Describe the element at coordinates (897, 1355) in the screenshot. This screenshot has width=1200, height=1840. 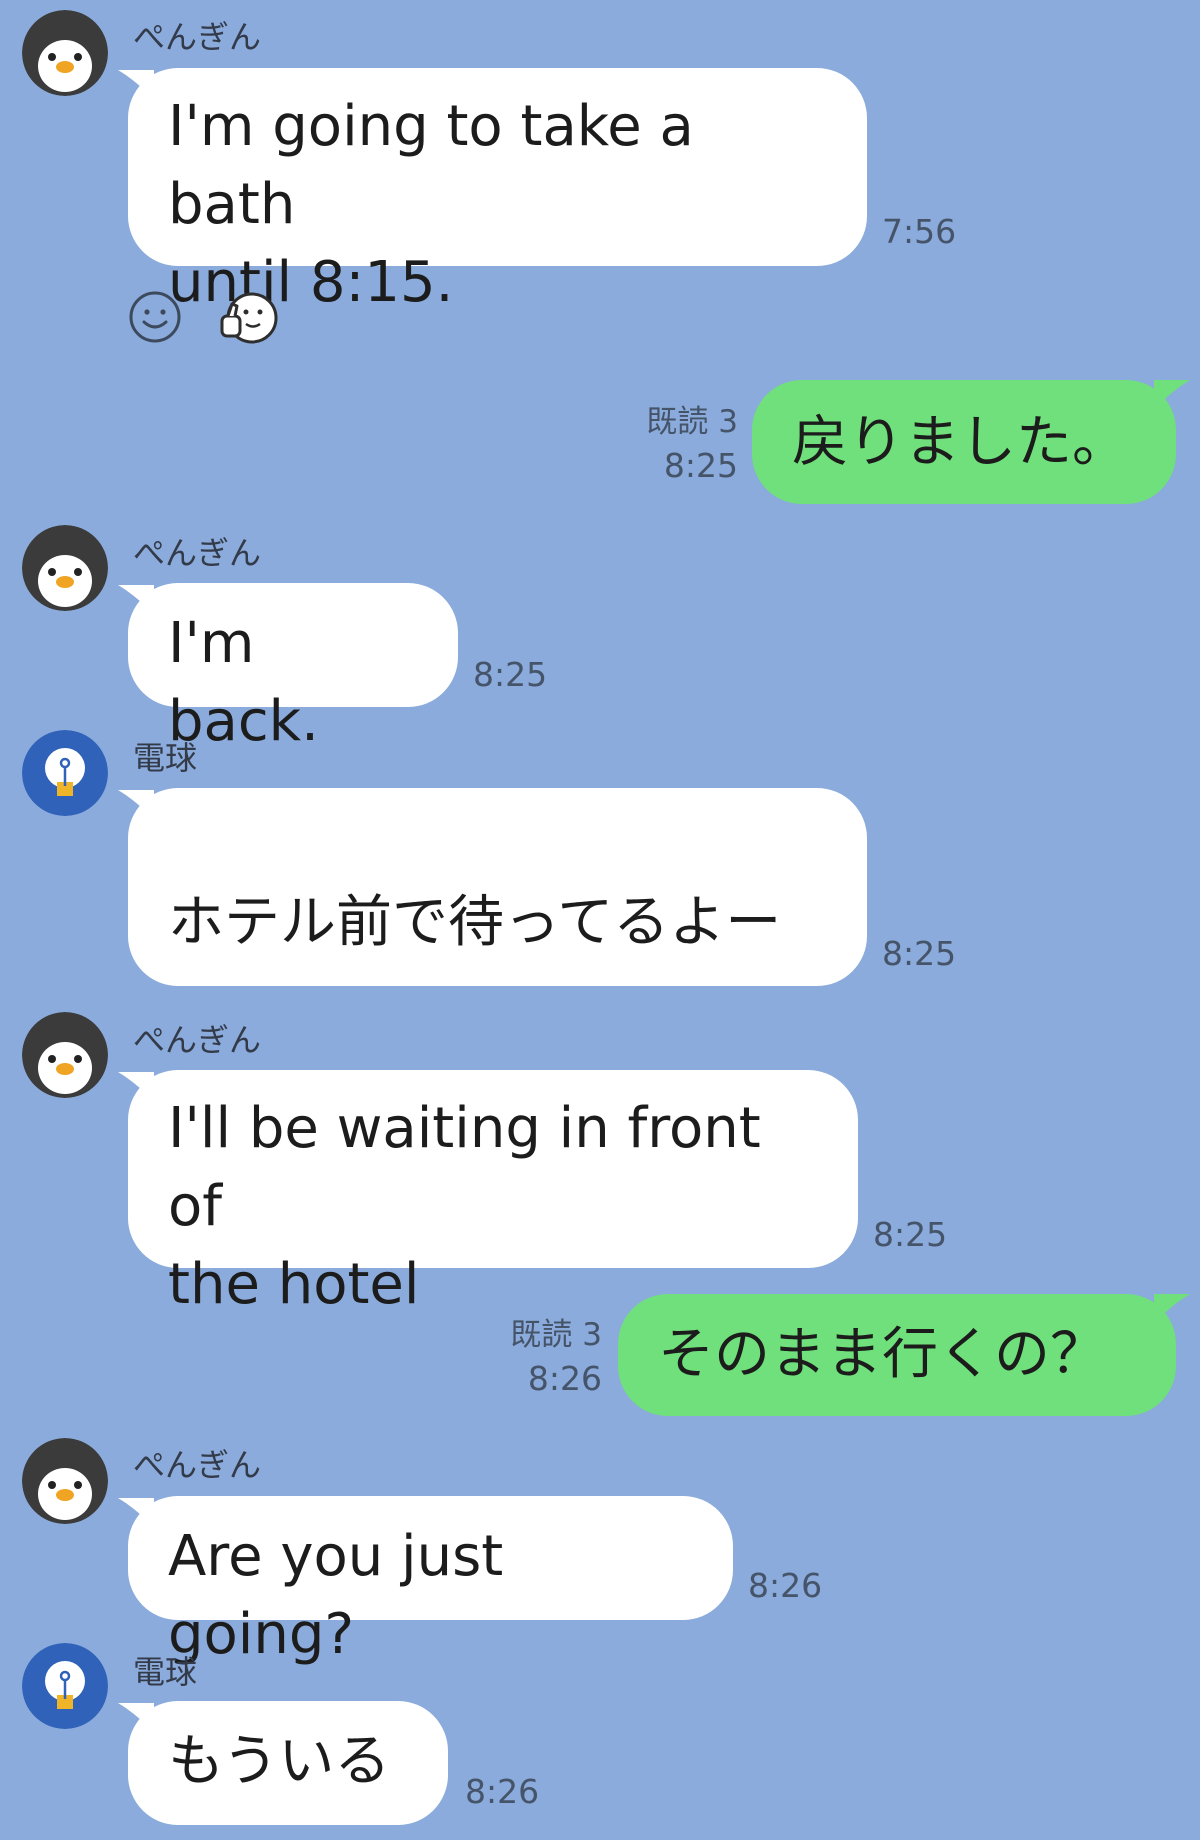
I see `message-bubble: そのまま行くの？` at that location.